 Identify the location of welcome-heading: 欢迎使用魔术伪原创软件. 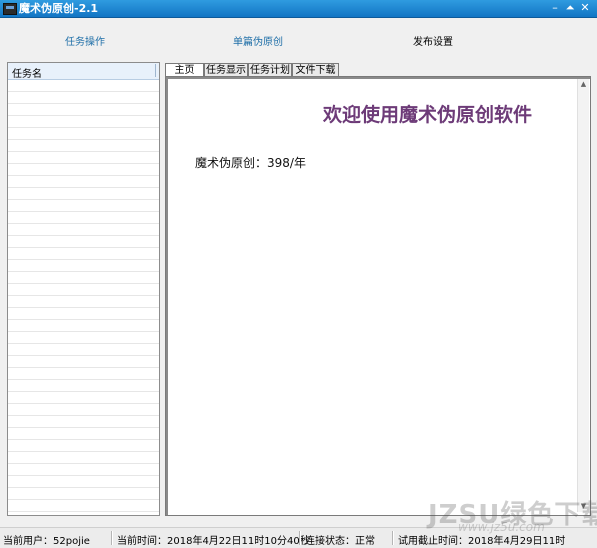
(427, 115).